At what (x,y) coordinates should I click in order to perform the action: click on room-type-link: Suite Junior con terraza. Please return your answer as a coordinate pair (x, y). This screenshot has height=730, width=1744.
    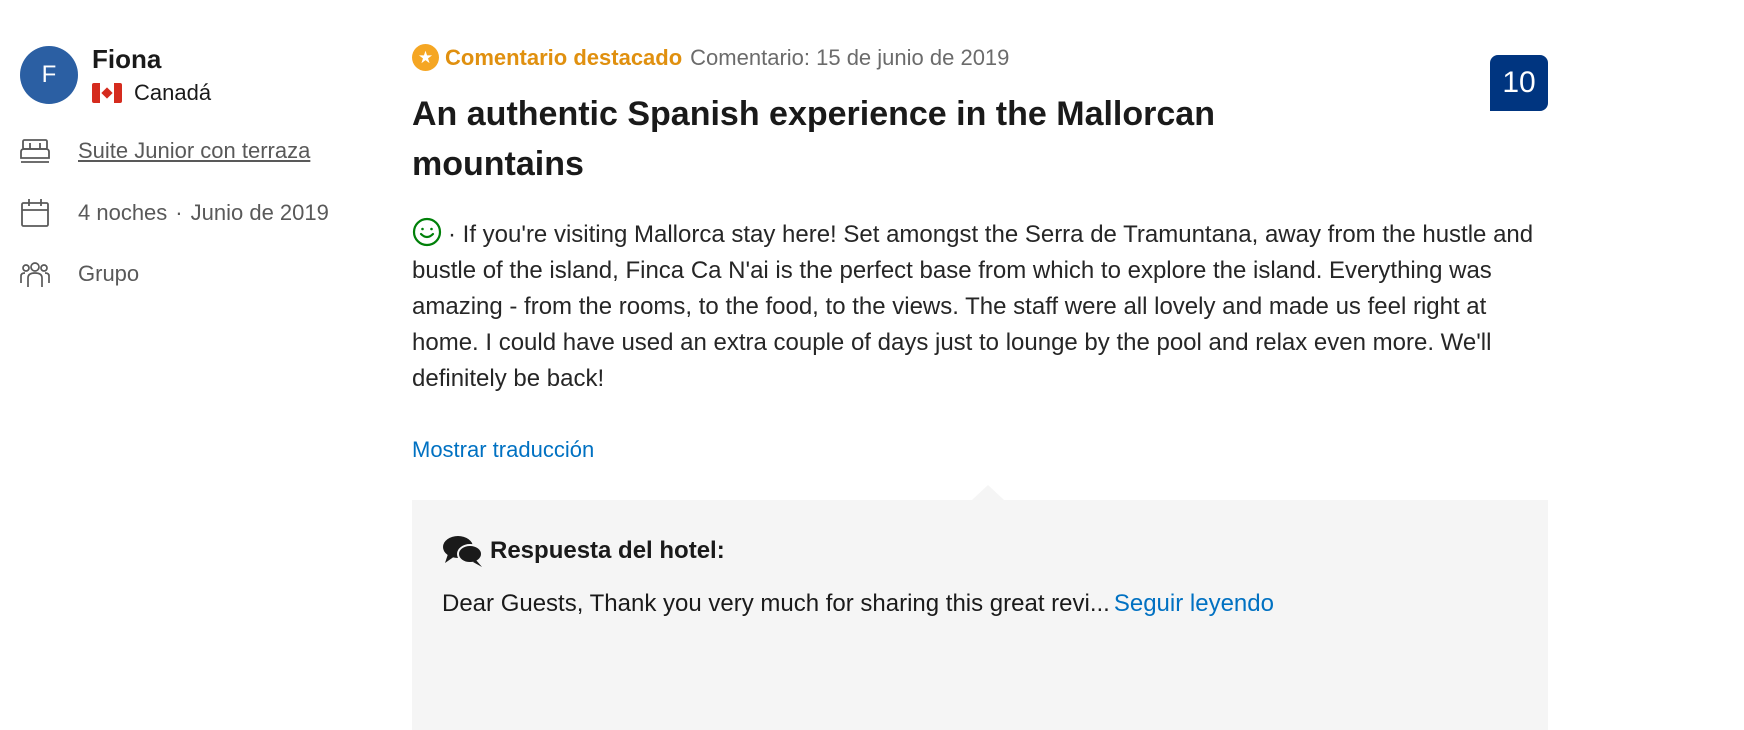
    Looking at the image, I should click on (194, 151).